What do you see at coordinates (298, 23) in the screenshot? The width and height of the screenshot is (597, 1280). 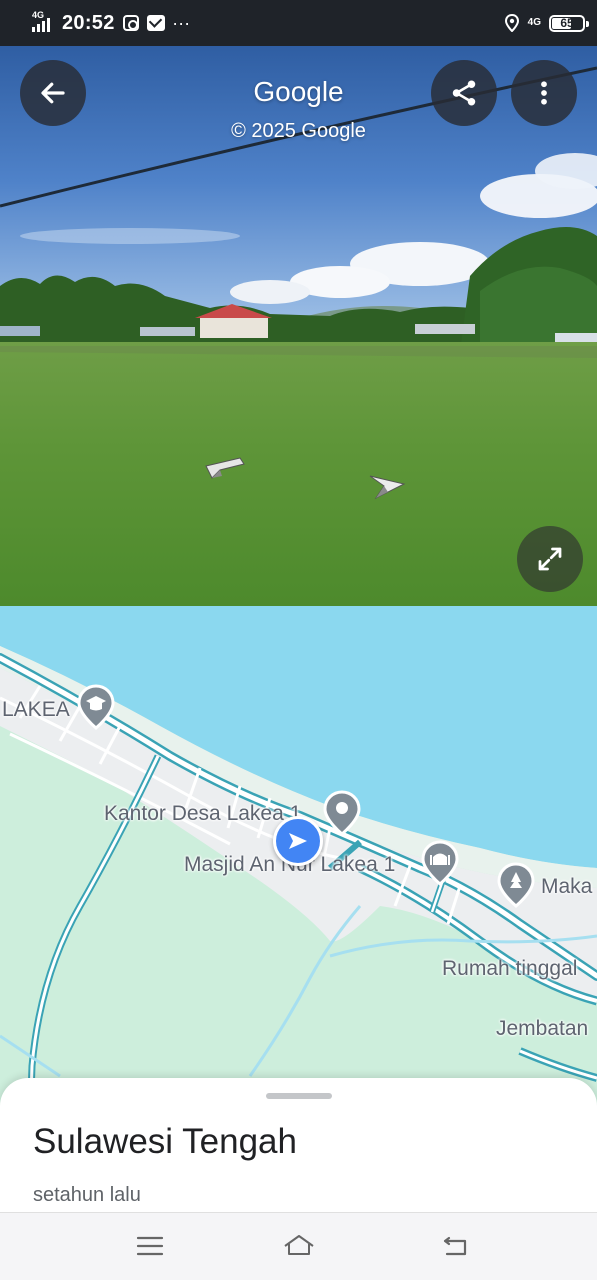 I see `status-bar: 4G 20:52 ... 4G 65` at bounding box center [298, 23].